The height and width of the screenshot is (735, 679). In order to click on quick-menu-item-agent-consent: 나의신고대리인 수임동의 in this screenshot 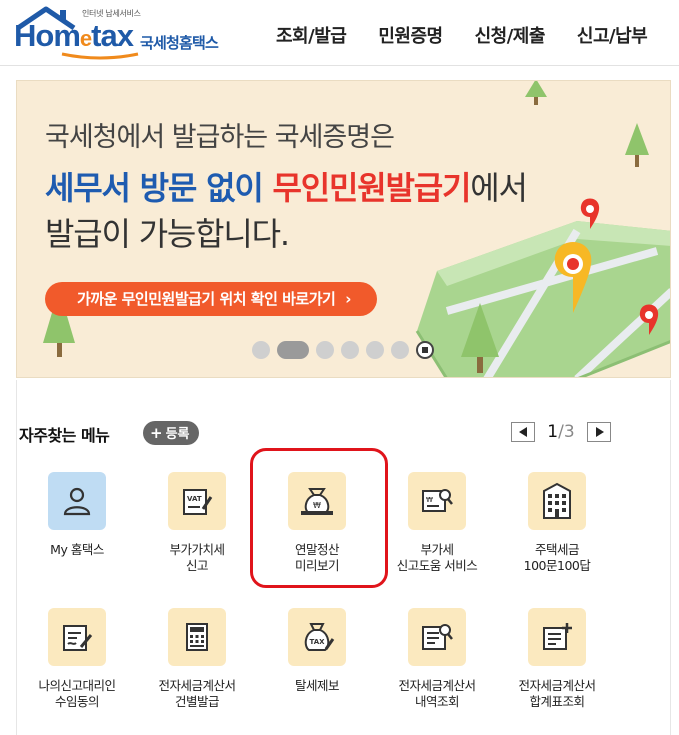, I will do `click(77, 659)`.